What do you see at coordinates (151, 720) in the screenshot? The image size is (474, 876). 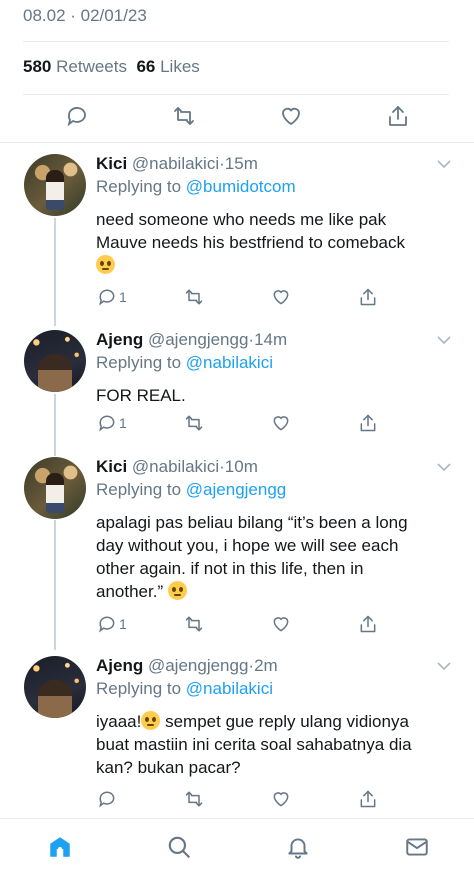 I see `crying-face-emoji` at bounding box center [151, 720].